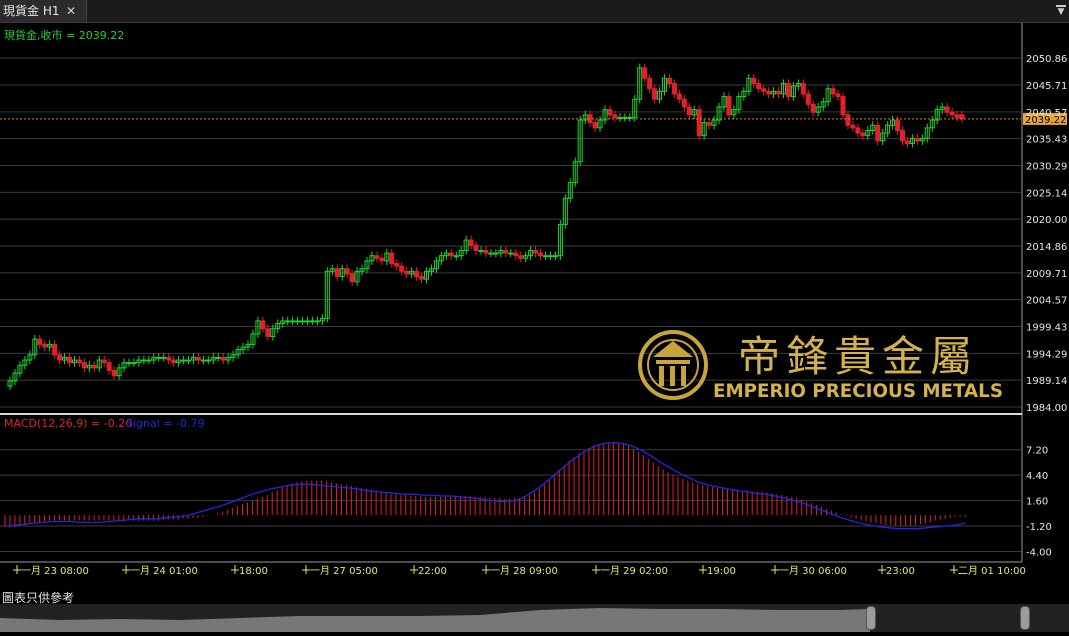 This screenshot has width=1069, height=636. I want to click on dropdown-menu-icon: ▼, so click(1061, 10).